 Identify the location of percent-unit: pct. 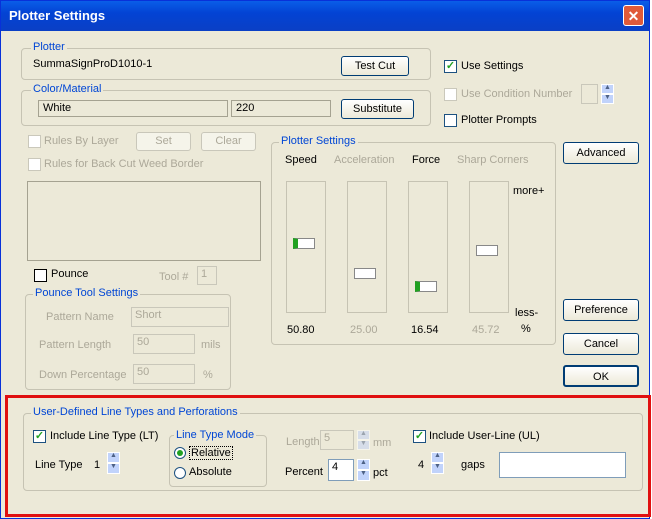
(380, 473).